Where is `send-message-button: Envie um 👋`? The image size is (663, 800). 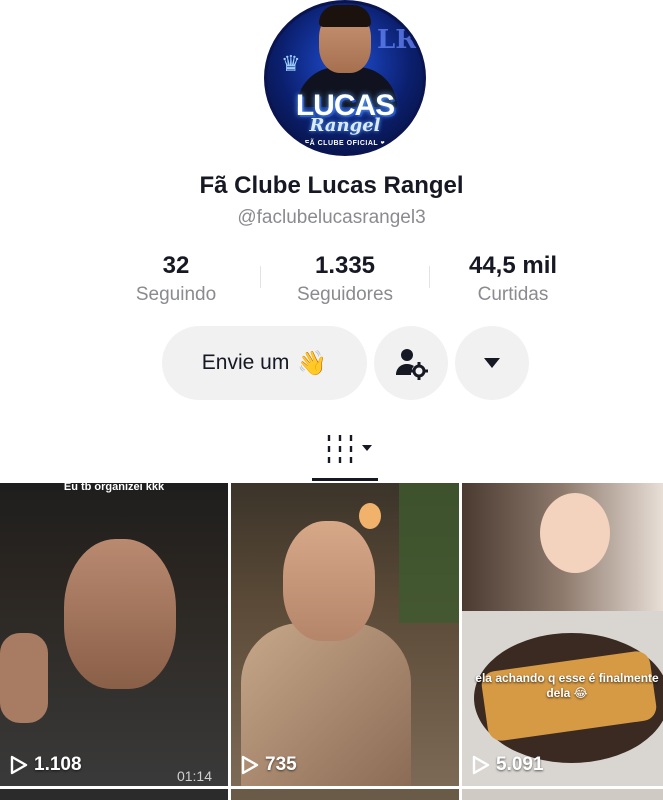
send-message-button: Envie um 👋 is located at coordinates (264, 363).